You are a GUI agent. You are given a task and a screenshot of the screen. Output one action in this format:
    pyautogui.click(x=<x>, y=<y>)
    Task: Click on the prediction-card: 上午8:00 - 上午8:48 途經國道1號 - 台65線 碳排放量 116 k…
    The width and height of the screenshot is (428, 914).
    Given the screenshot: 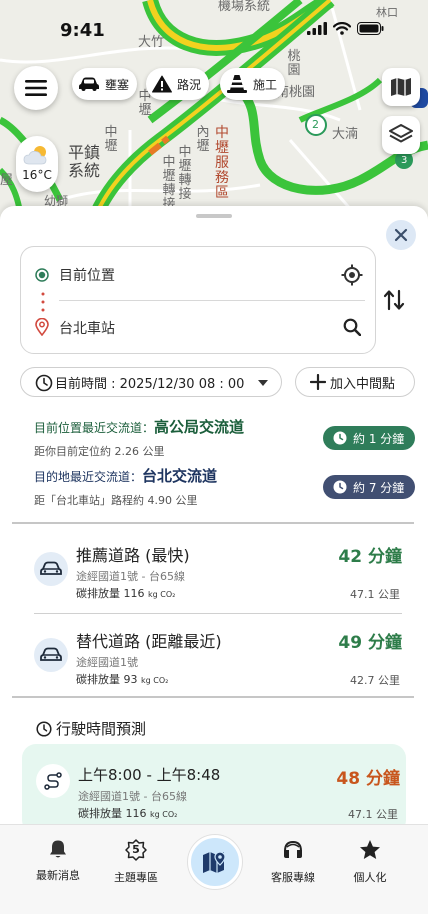 What is the action you would take?
    pyautogui.click(x=214, y=789)
    